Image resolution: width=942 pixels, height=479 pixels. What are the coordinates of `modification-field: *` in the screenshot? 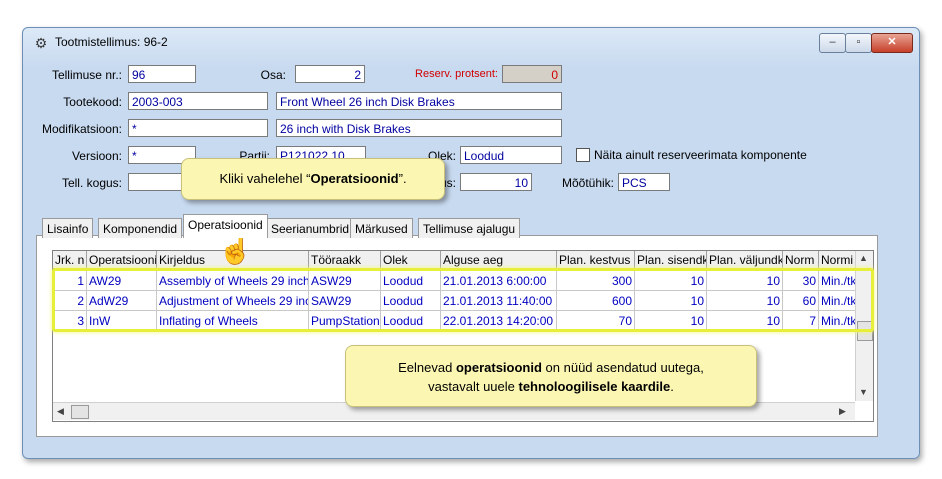 It's located at (198, 128).